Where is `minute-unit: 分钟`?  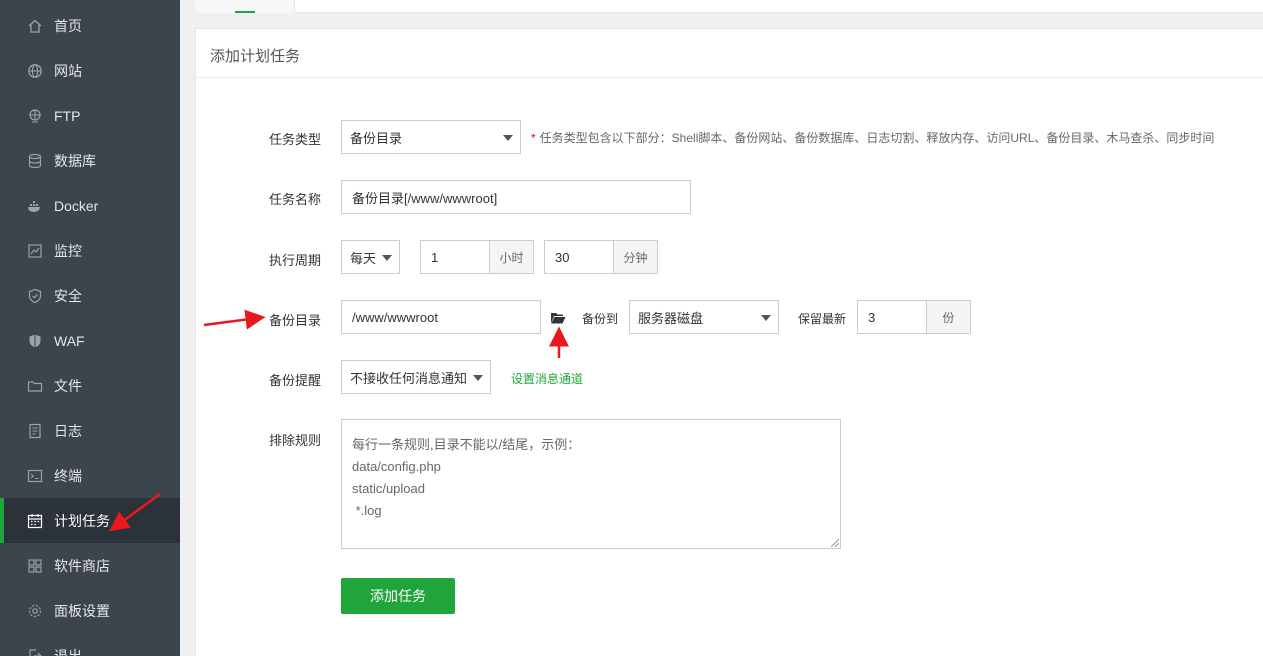 minute-unit: 分钟 is located at coordinates (636, 257).